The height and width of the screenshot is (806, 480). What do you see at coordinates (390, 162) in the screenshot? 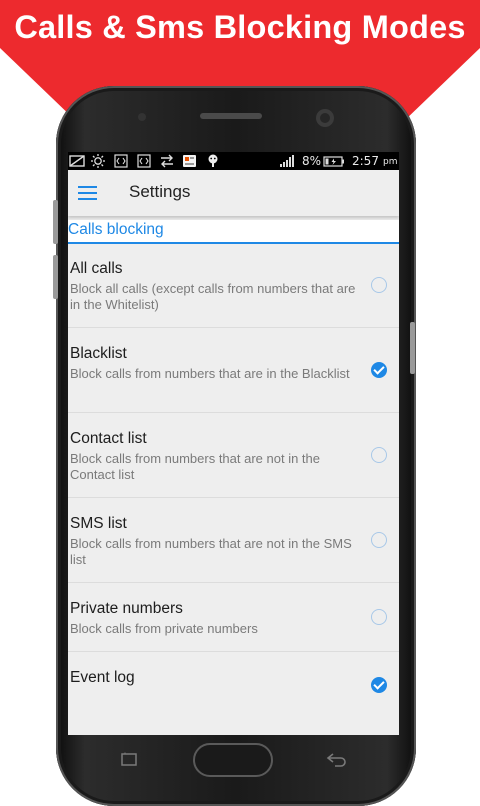
I see `clock-ampm: pm` at bounding box center [390, 162].